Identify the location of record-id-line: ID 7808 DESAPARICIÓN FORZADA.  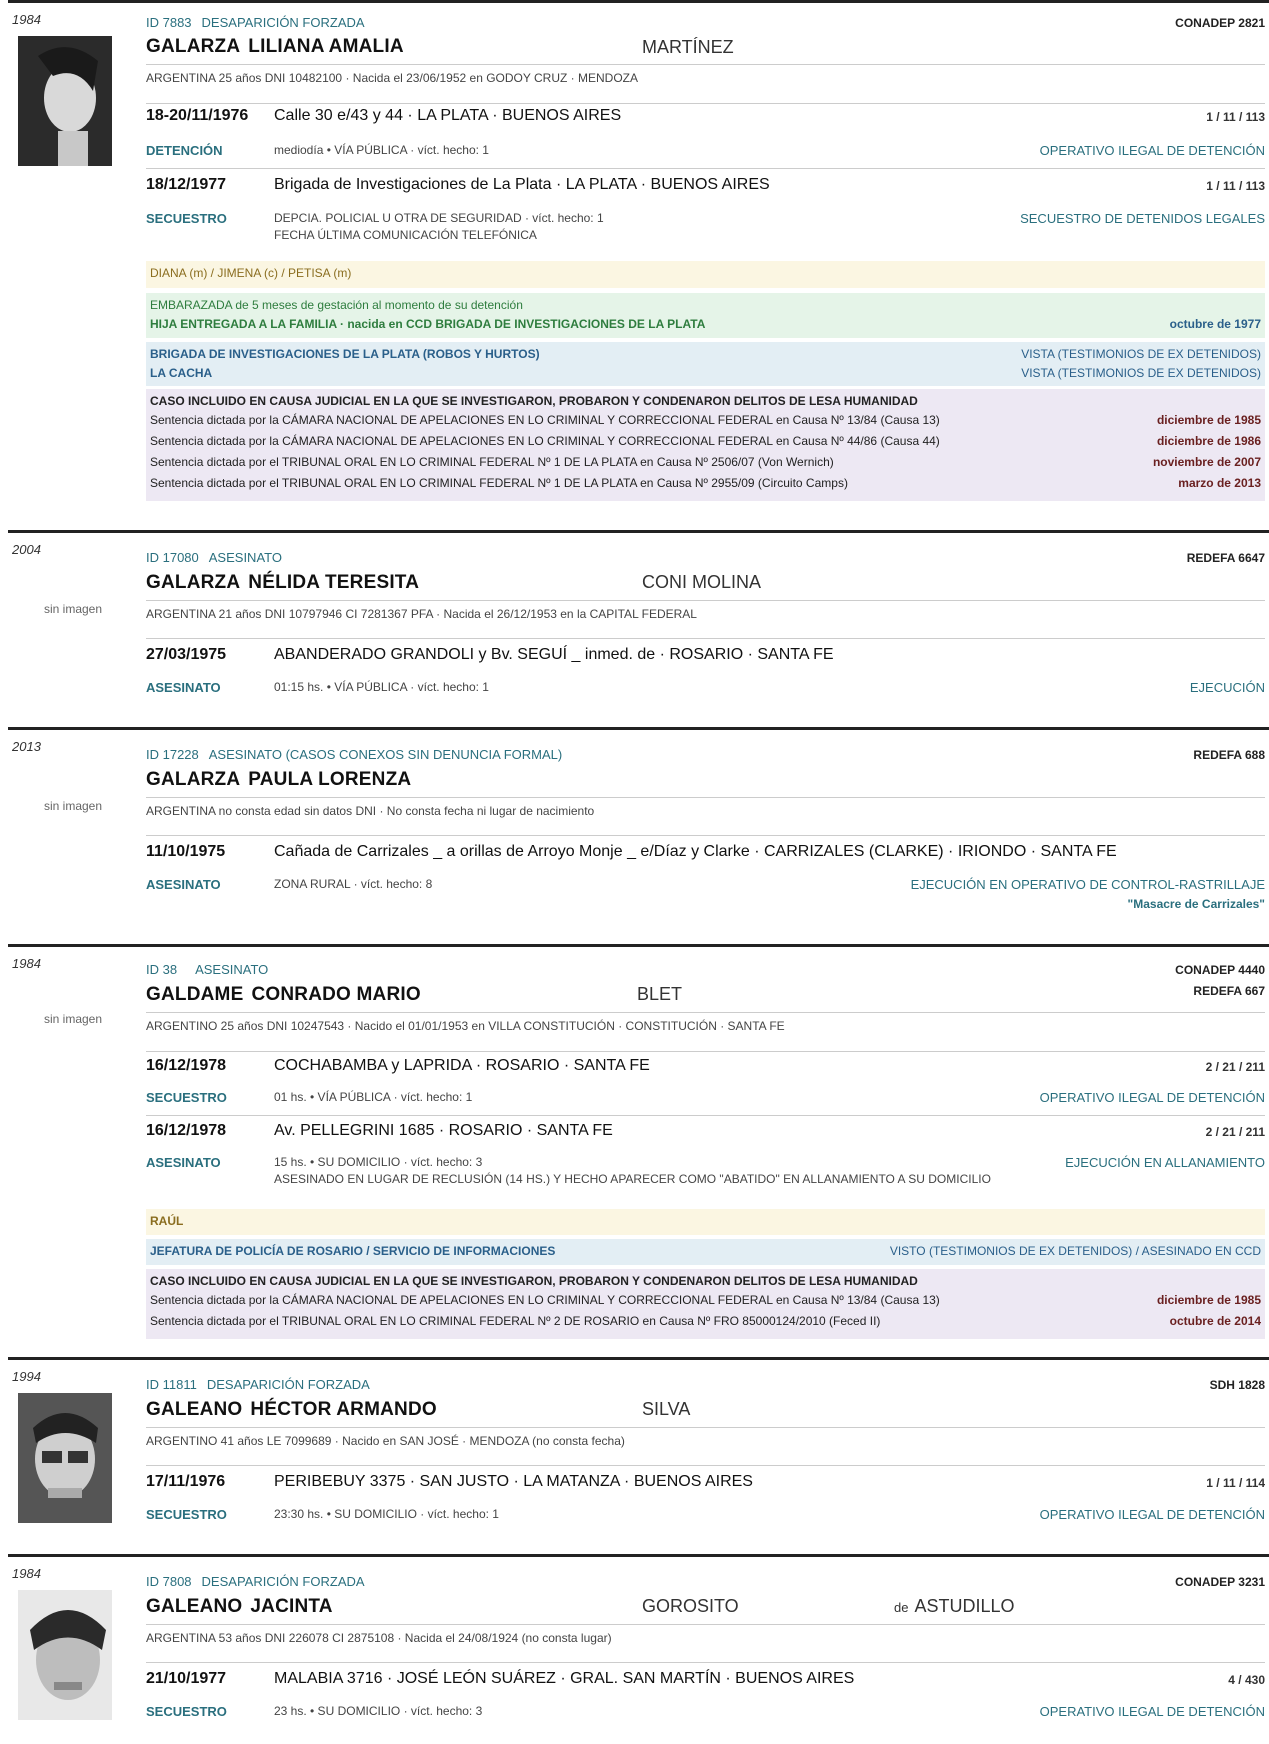
(255, 1581).